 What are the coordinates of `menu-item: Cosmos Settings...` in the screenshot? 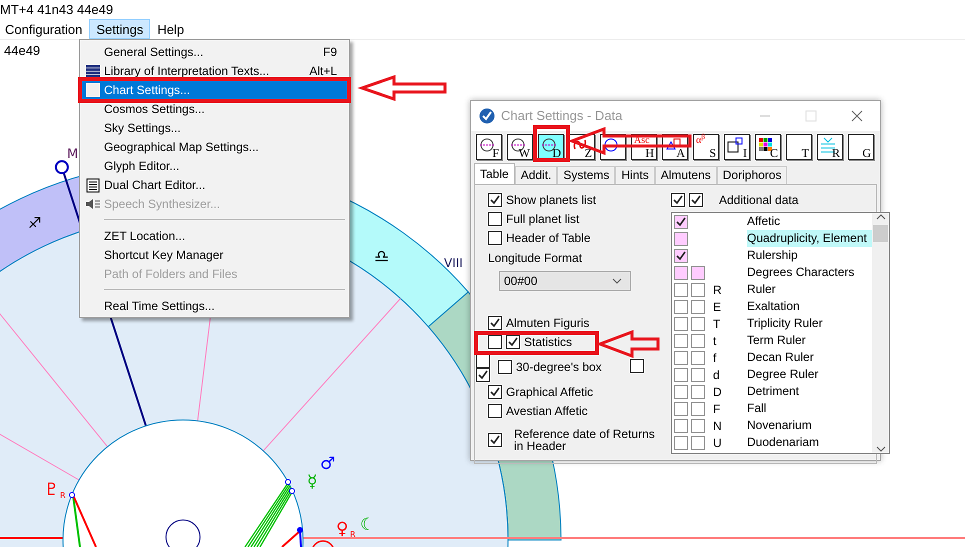 It's located at (214, 108).